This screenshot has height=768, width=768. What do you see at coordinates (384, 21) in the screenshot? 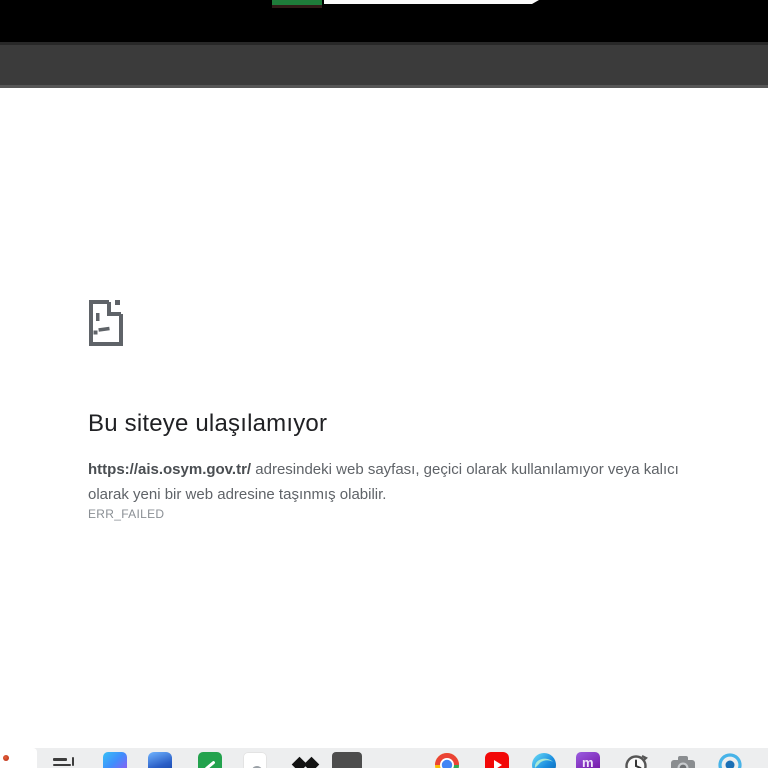
I see `top-window-edge` at bounding box center [384, 21].